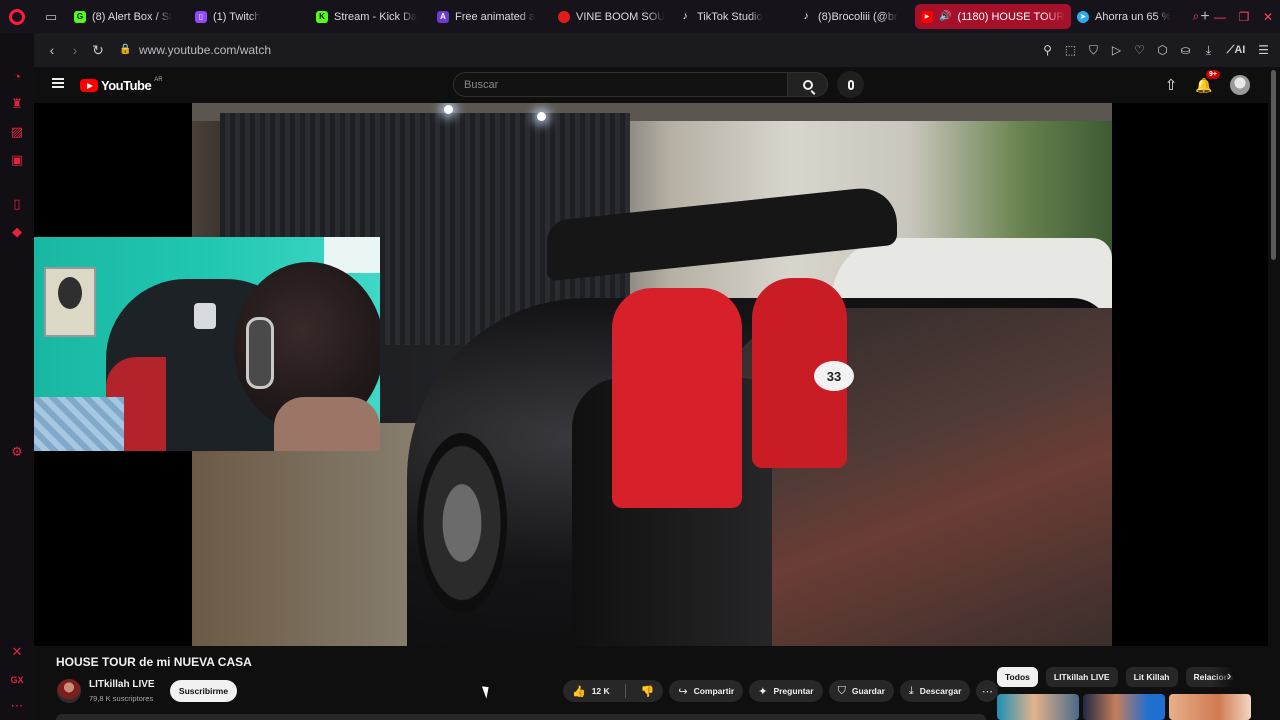 Image resolution: width=1280 pixels, height=720 pixels. I want to click on webcam-chair-logo, so click(205, 316).